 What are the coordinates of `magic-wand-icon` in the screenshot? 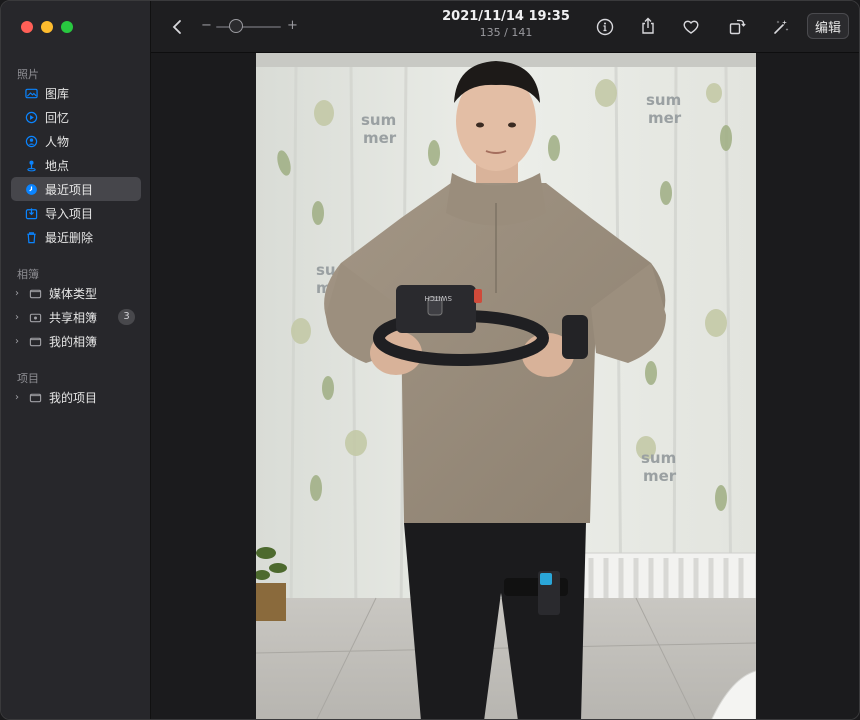 It's located at (781, 27).